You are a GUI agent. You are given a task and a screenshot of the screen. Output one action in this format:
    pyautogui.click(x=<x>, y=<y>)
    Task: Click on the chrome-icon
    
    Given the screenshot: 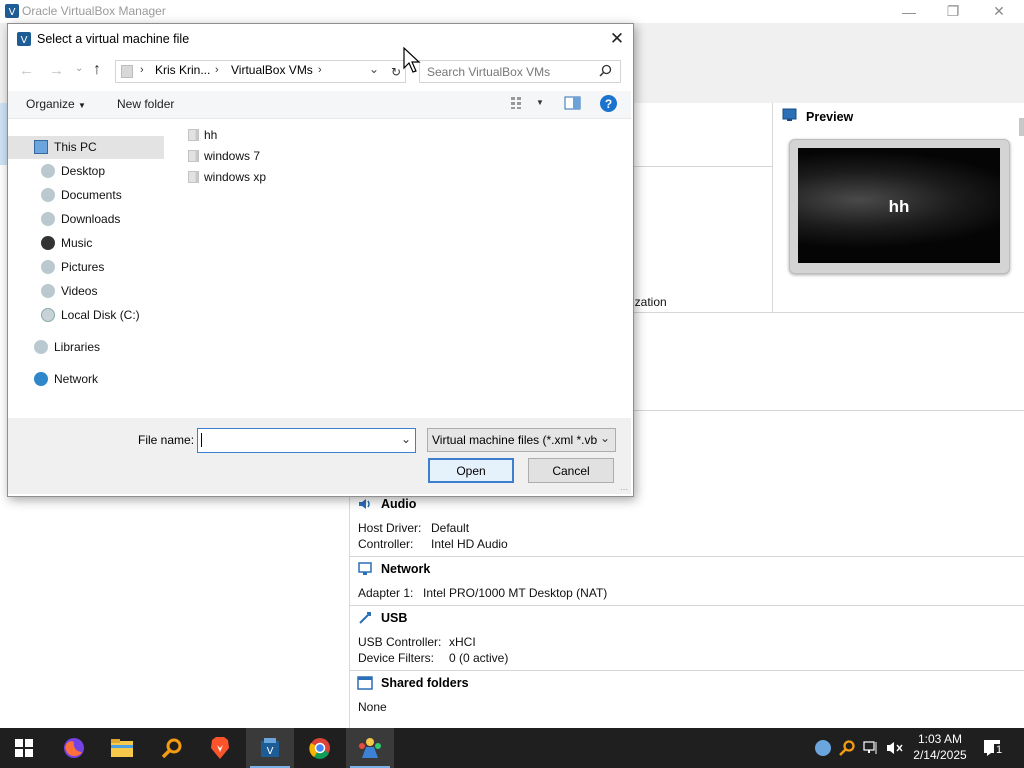 What is the action you would take?
    pyautogui.click(x=319, y=748)
    